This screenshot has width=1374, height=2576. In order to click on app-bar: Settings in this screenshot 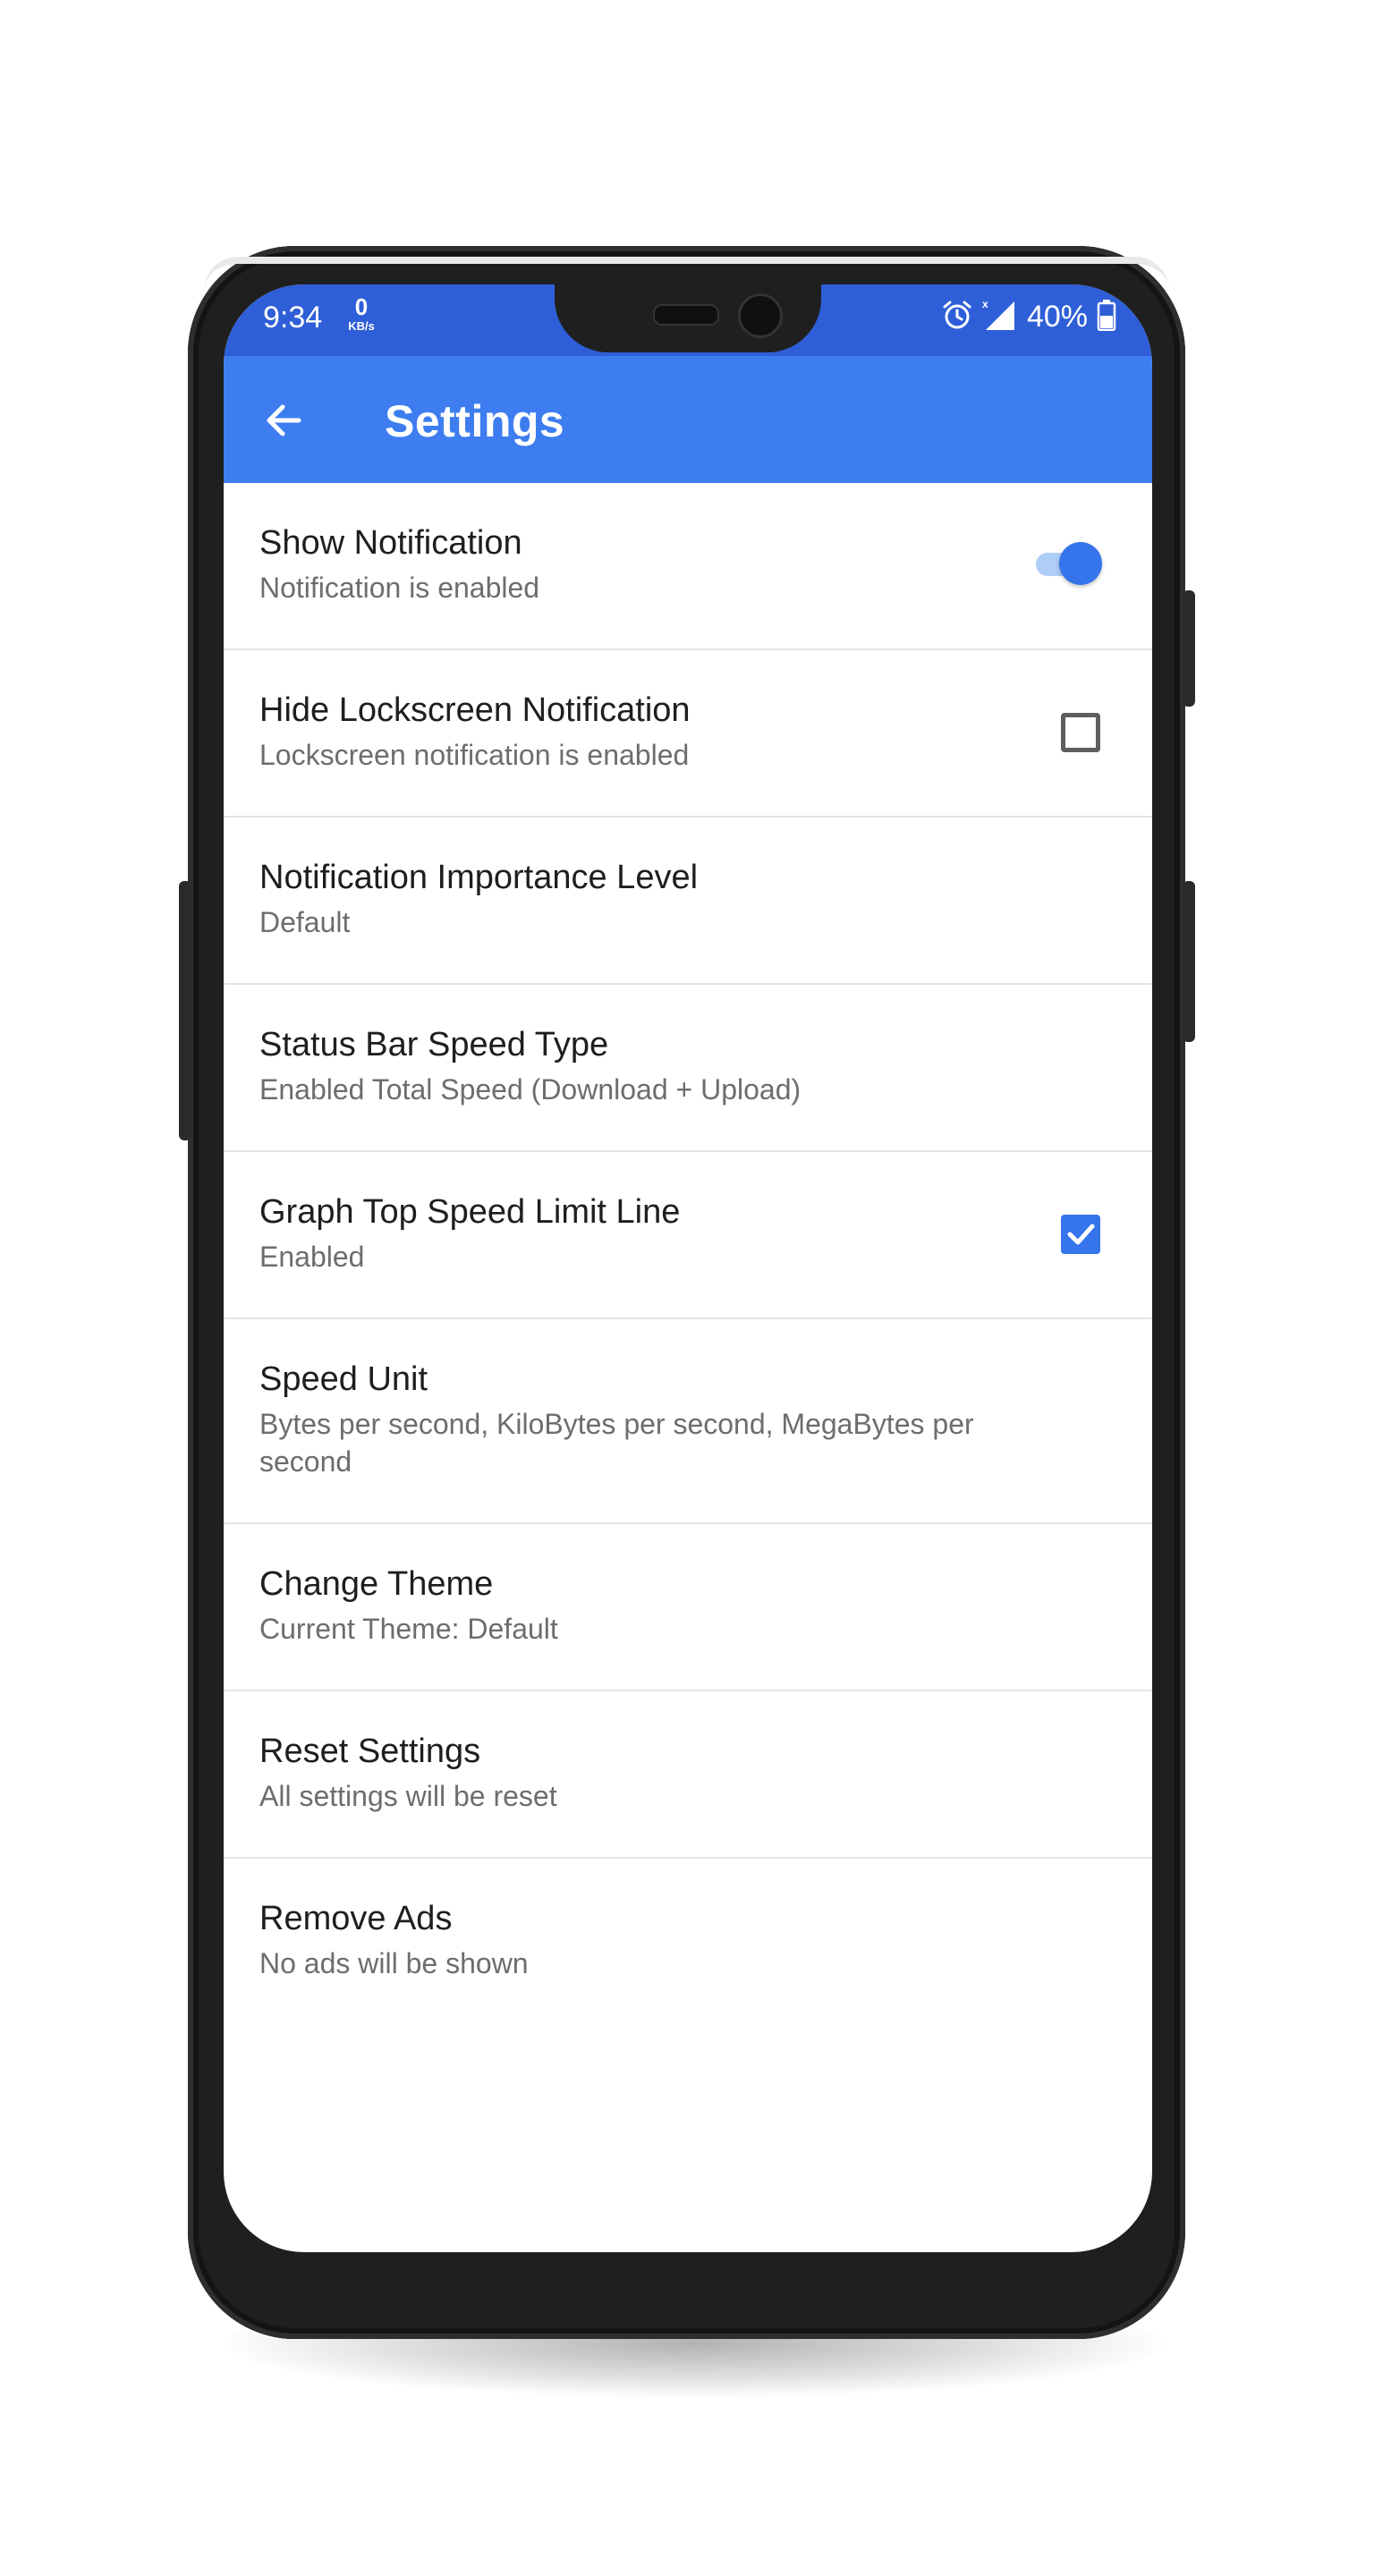, I will do `click(688, 419)`.